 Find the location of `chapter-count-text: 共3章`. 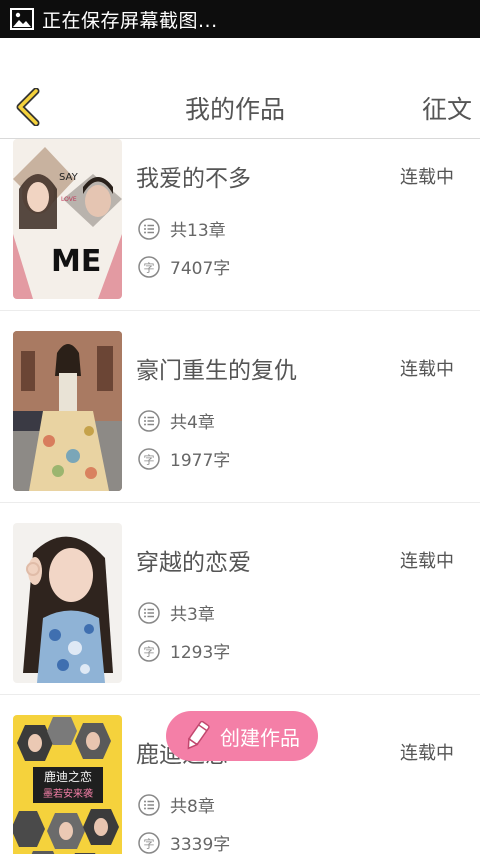

chapter-count-text: 共3章 is located at coordinates (192, 615).